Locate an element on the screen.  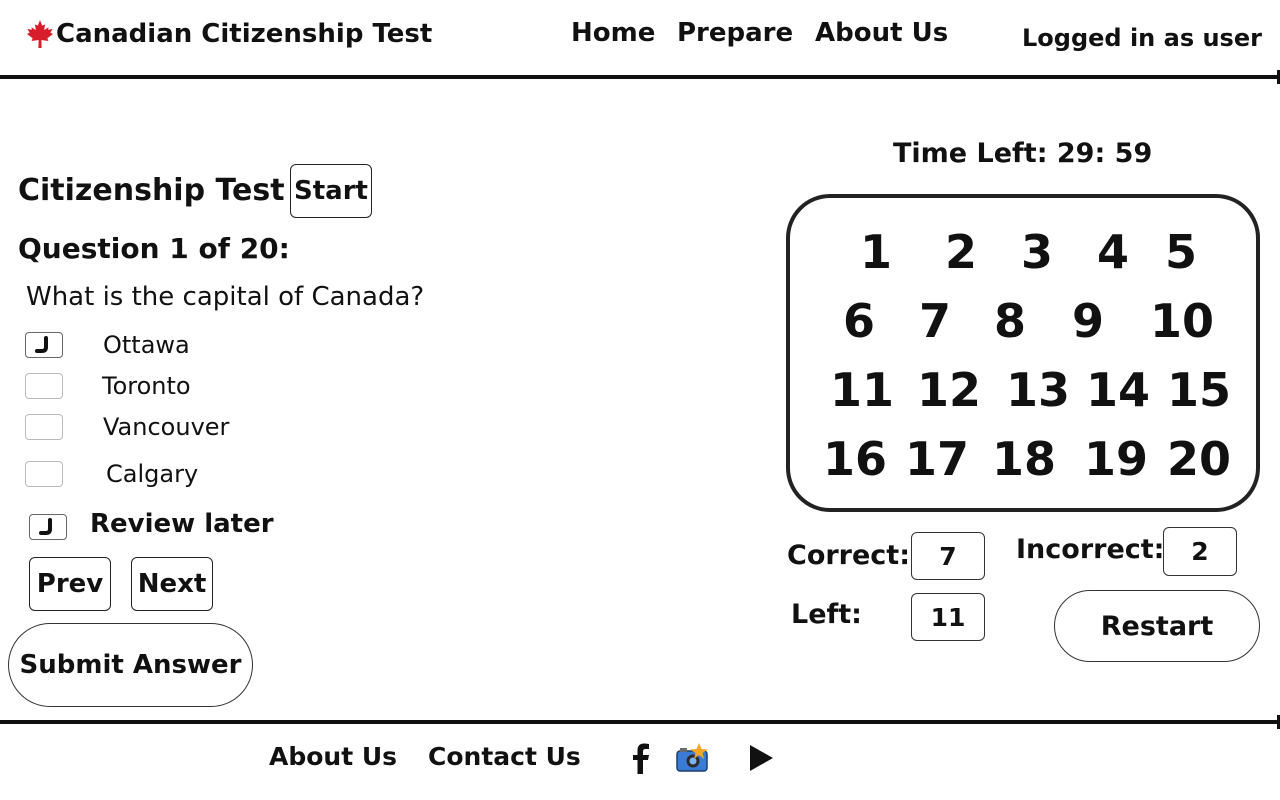
prev-button: Prev is located at coordinates (70, 584).